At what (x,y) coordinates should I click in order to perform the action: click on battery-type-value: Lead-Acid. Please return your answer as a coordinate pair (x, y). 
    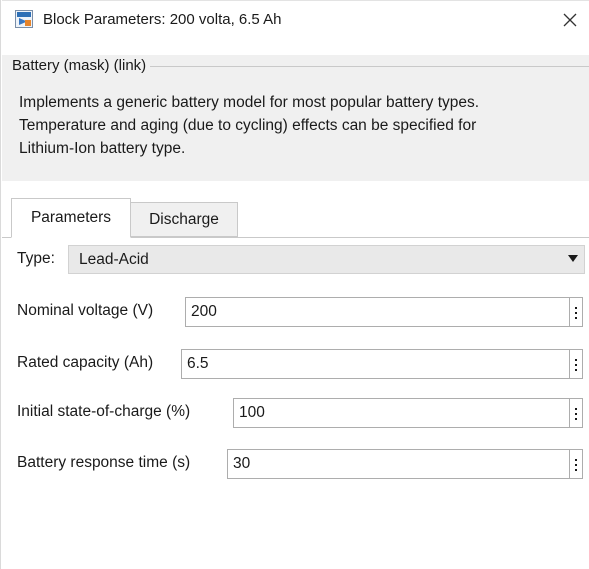
    Looking at the image, I should click on (114, 259).